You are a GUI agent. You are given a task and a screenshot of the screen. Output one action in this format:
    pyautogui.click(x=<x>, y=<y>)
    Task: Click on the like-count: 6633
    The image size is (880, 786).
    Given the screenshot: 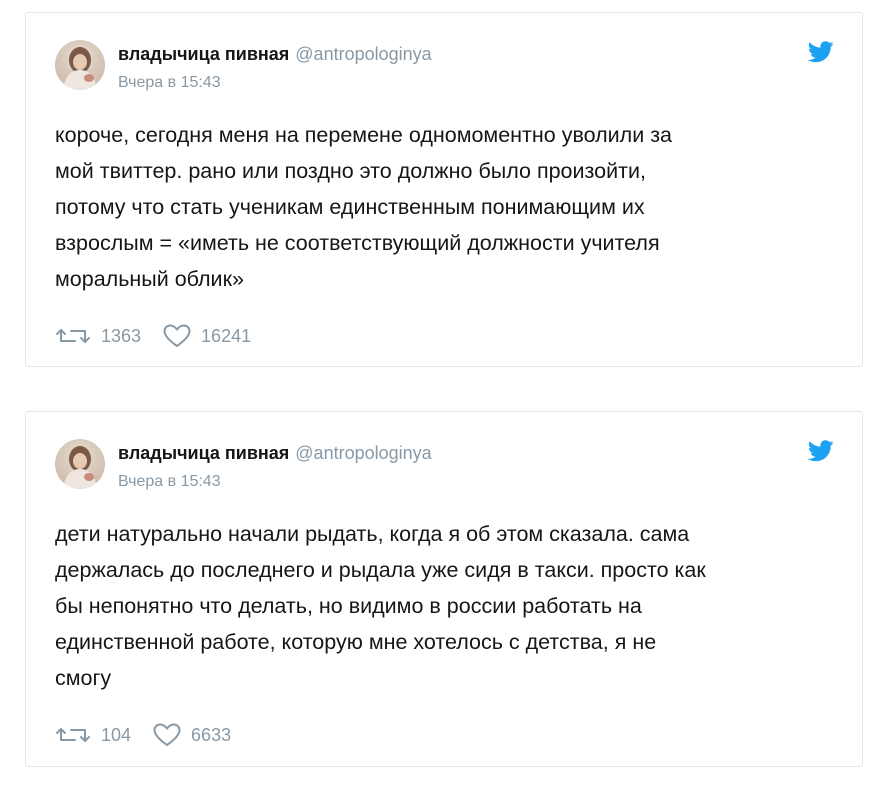 What is the action you would take?
    pyautogui.click(x=211, y=734)
    